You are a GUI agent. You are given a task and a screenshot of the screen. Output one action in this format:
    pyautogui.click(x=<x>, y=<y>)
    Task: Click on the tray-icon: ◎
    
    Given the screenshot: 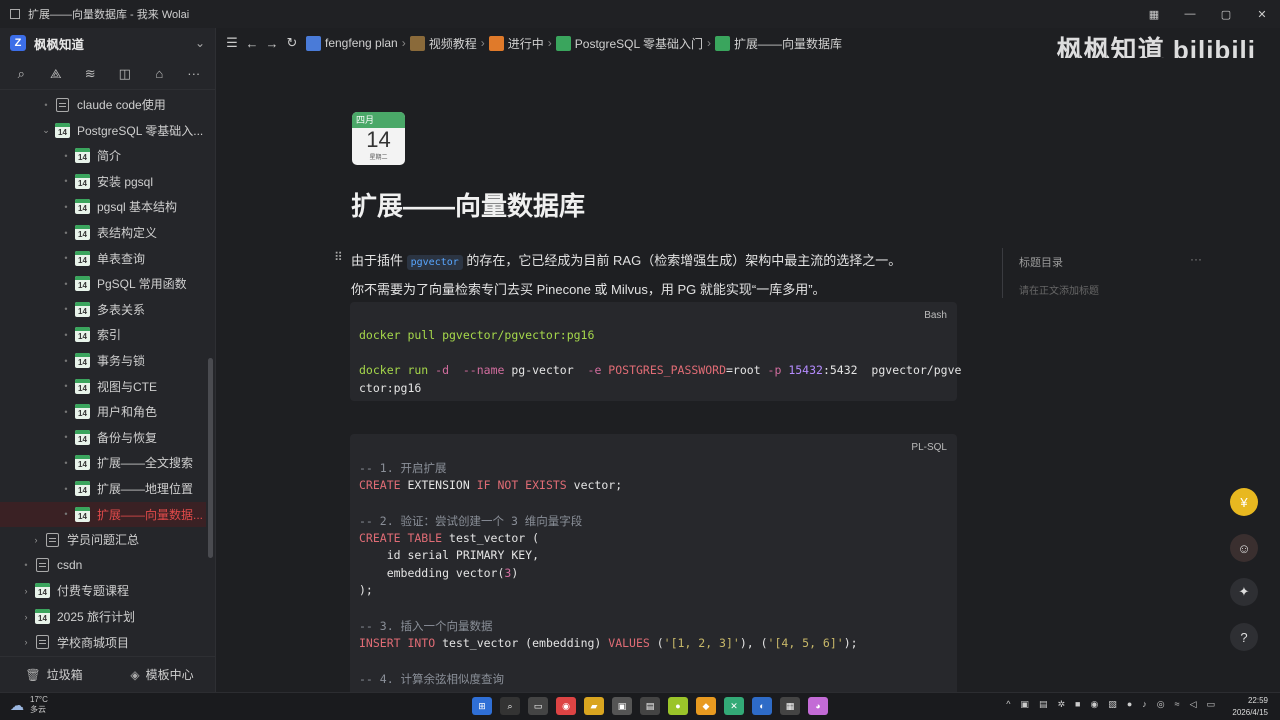 What is the action you would take?
    pyautogui.click(x=1161, y=704)
    